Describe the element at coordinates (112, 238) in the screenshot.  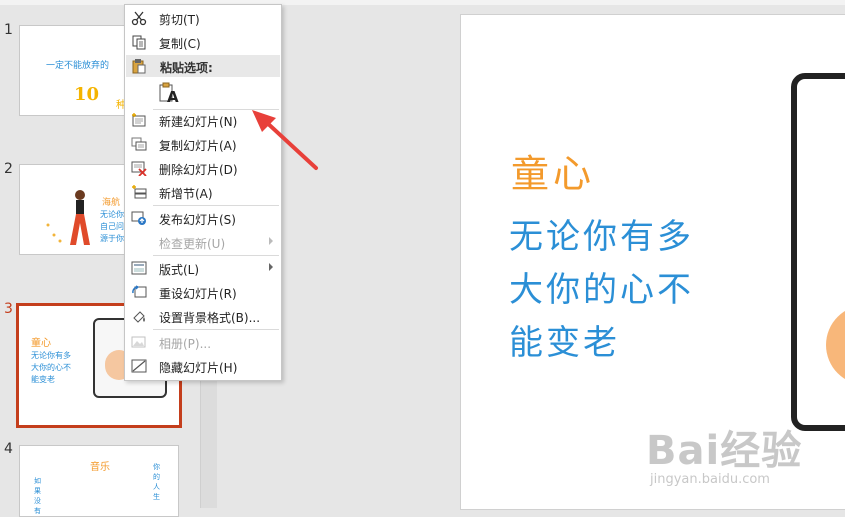
I see `thumb-2-line4: 源于你` at that location.